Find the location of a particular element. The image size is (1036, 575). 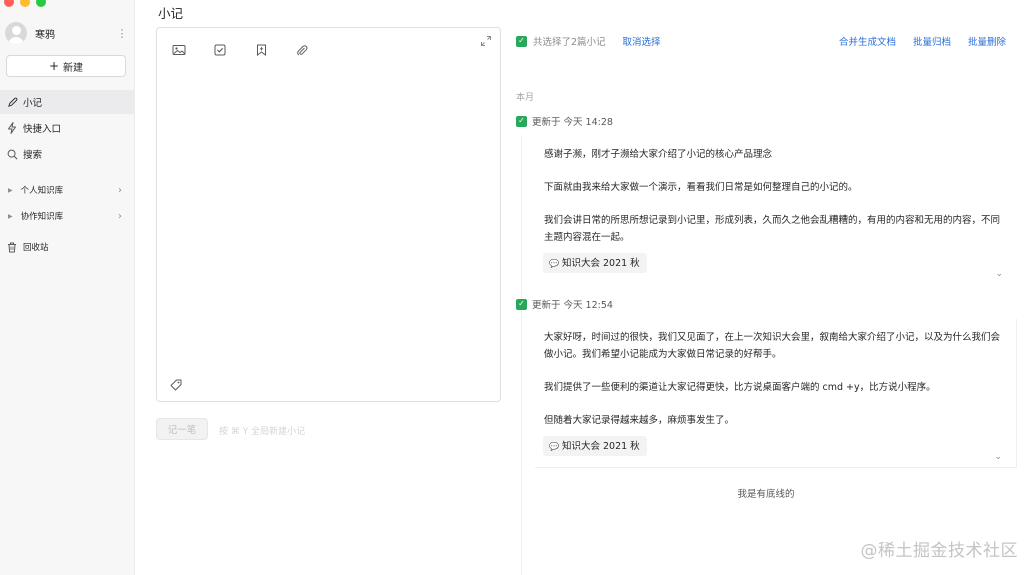

timeline-divider is located at coordinates (521, 355).